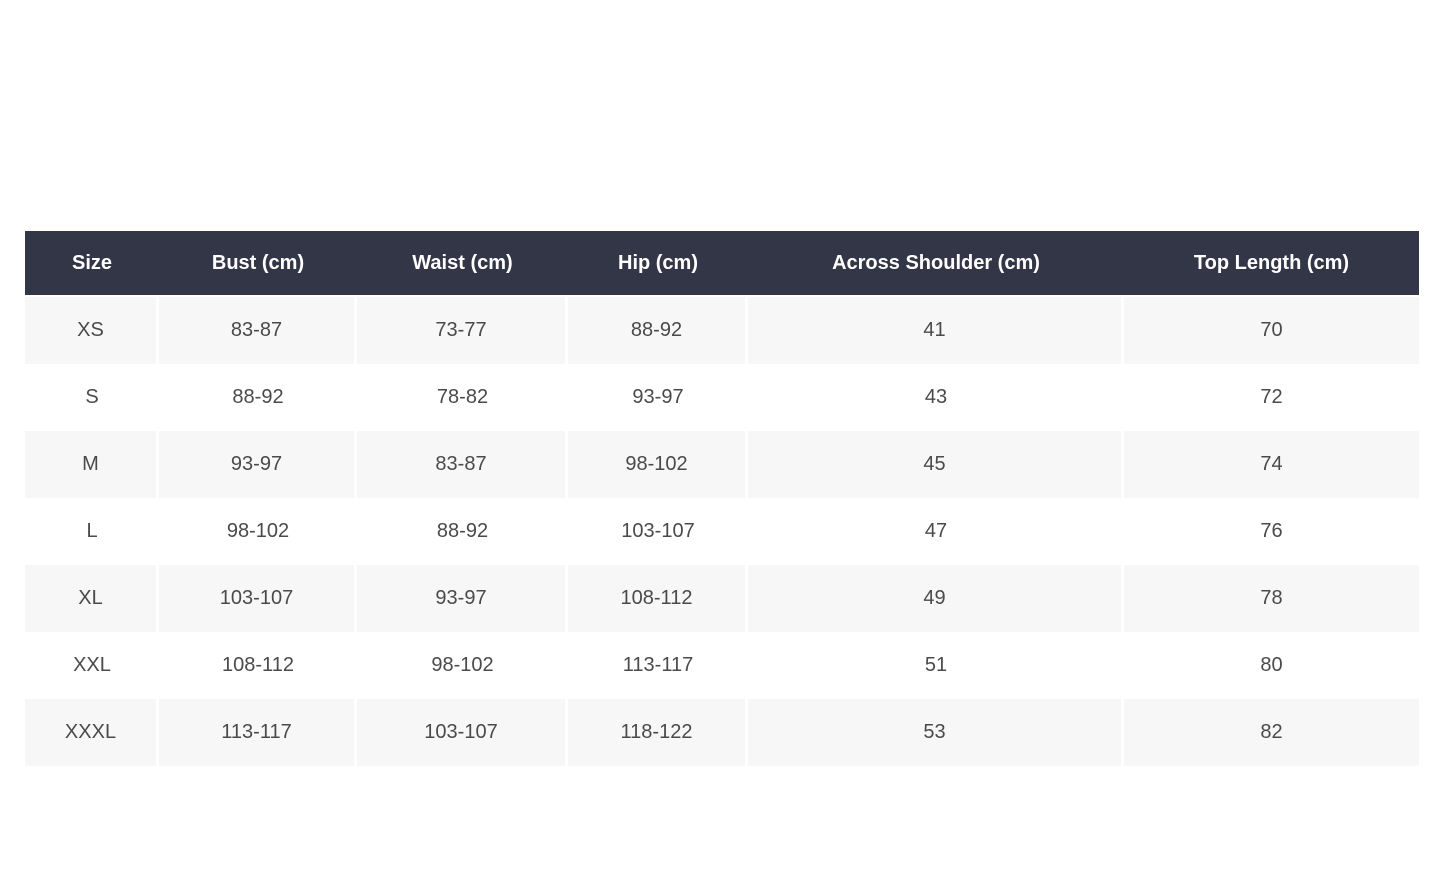 This screenshot has height=882, width=1445. What do you see at coordinates (936, 464) in the screenshot?
I see `cell-across-shoulder: 45` at bounding box center [936, 464].